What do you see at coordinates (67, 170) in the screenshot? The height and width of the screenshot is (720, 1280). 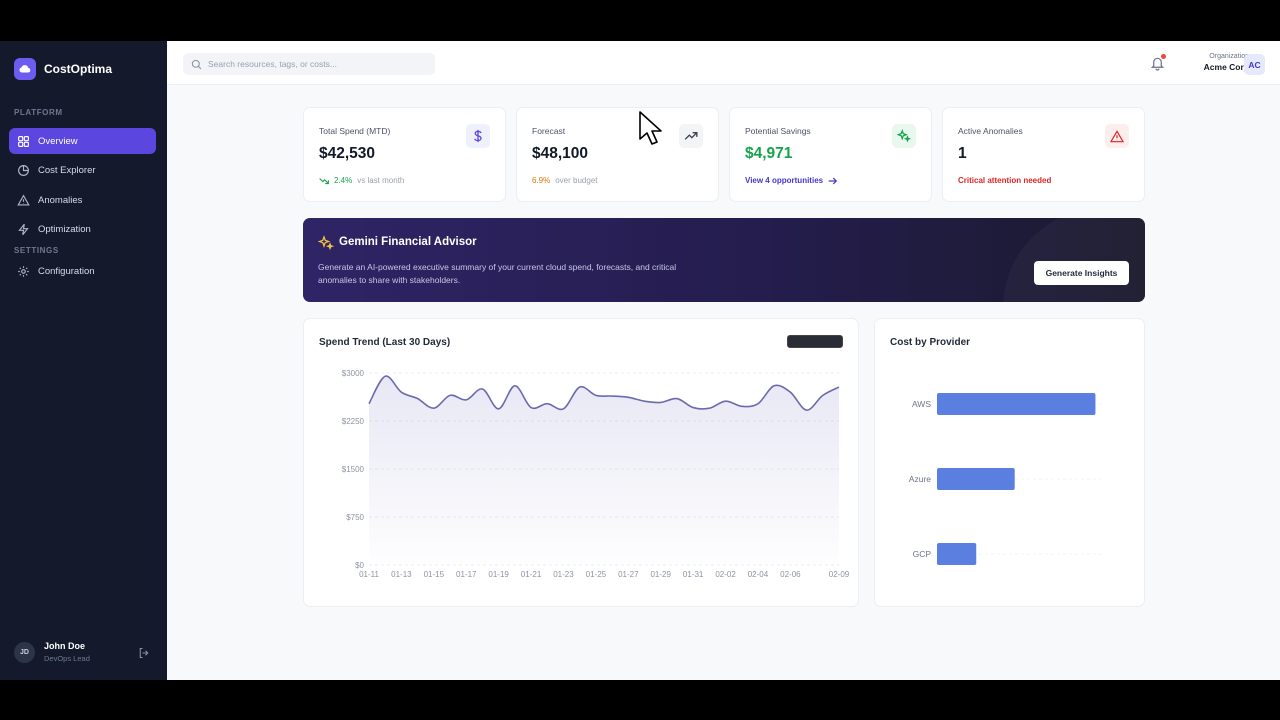 I see `sidebar-item-label: Cost Explorer` at bounding box center [67, 170].